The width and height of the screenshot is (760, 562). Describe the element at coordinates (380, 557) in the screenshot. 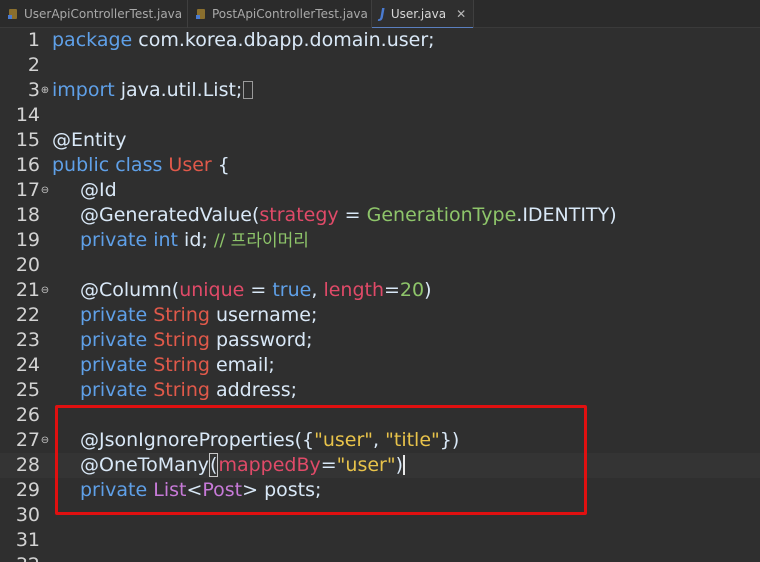

I see `code-line: 32` at that location.